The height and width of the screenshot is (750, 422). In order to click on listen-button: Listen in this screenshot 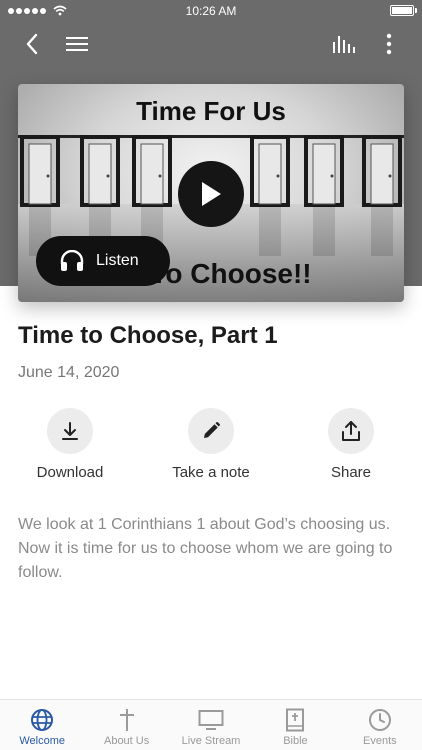, I will do `click(103, 261)`.